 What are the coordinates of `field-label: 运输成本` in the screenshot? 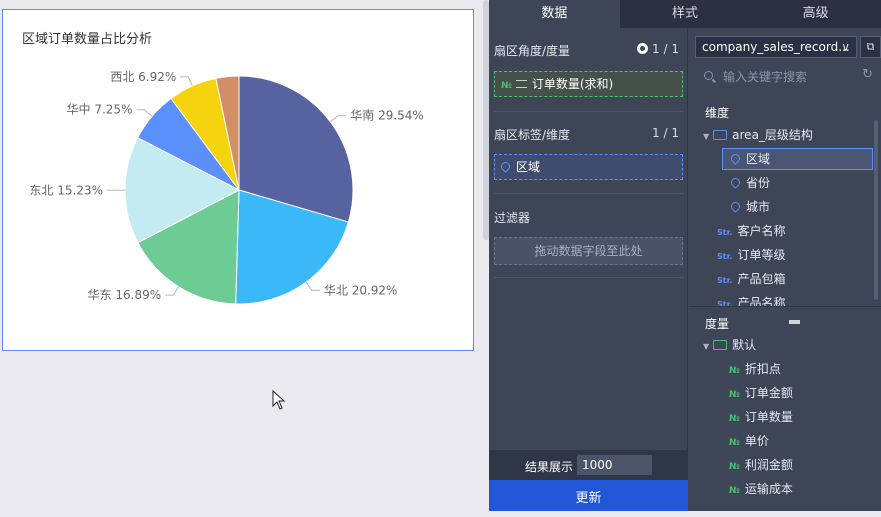 It's located at (769, 489).